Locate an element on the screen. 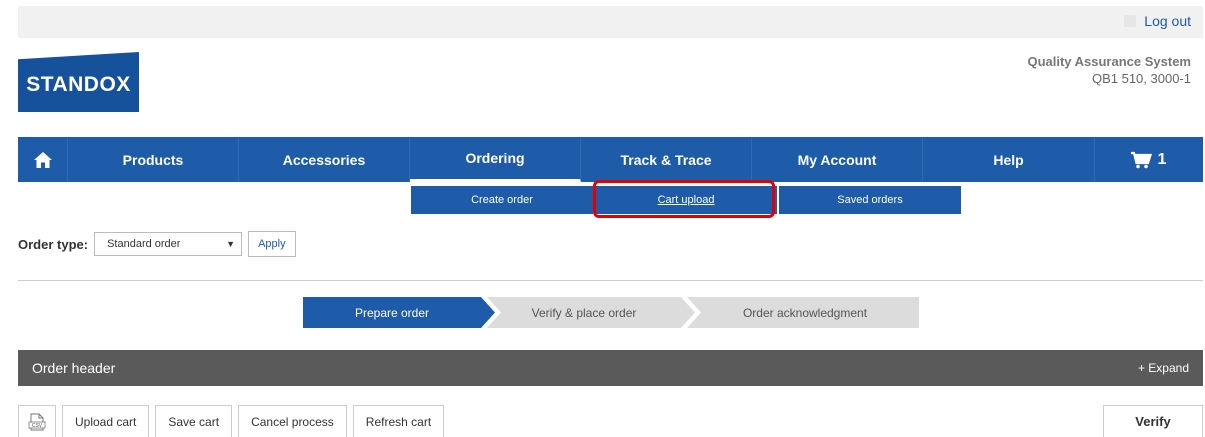 The height and width of the screenshot is (437, 1205). nav-accessories: Accessories is located at coordinates (324, 159).